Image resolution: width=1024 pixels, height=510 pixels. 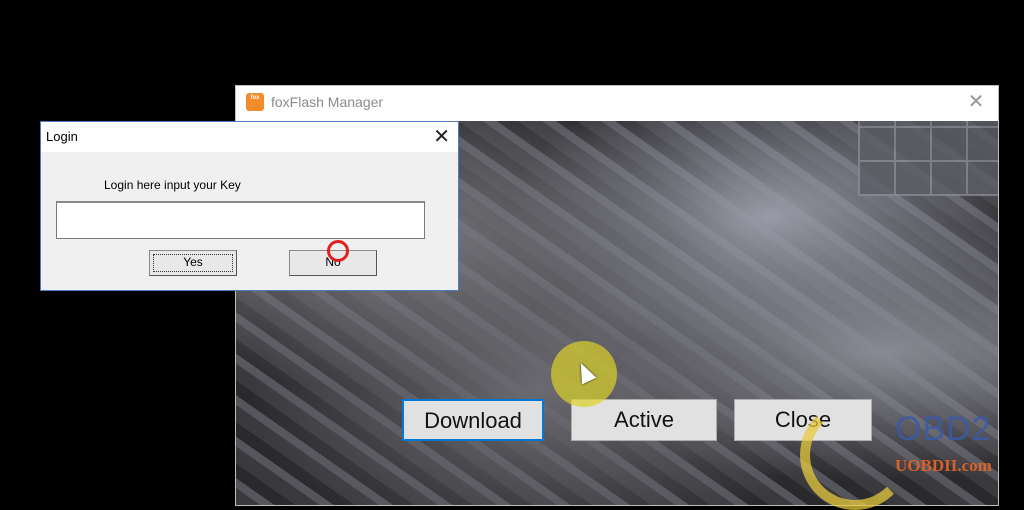 I want to click on yes-button: Yes, so click(x=193, y=263).